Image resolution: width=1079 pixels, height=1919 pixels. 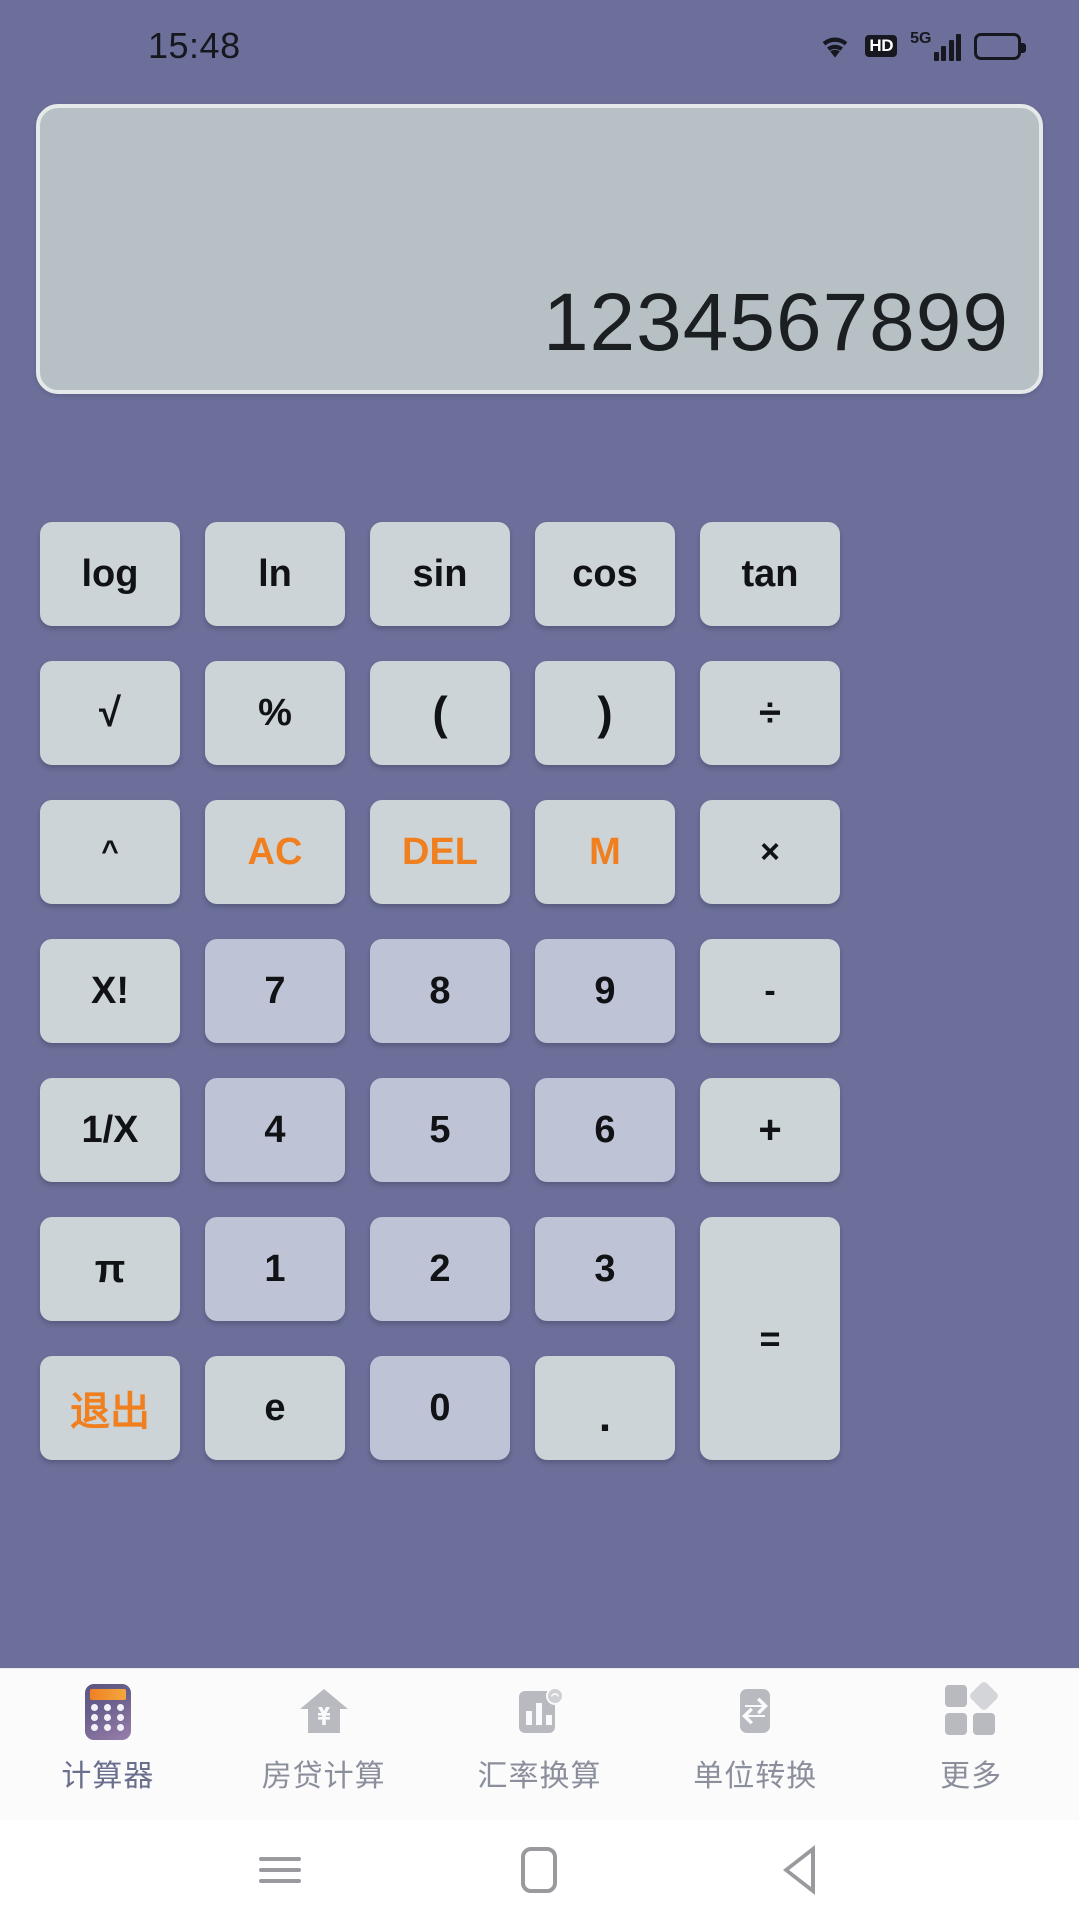 I want to click on key-6: 6, so click(x=605, y=1130).